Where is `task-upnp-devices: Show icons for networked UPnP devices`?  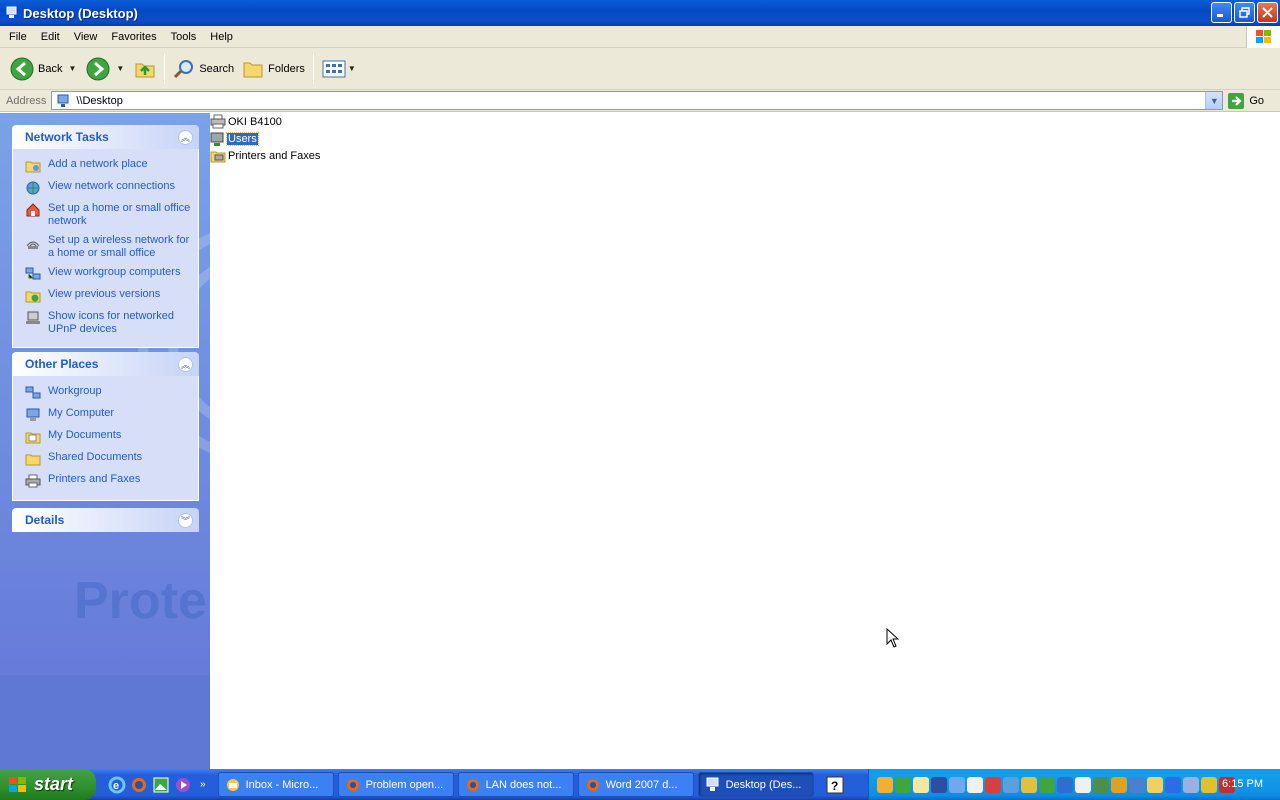
task-upnp-devices: Show icons for networked UPnP devices is located at coordinates (108, 323).